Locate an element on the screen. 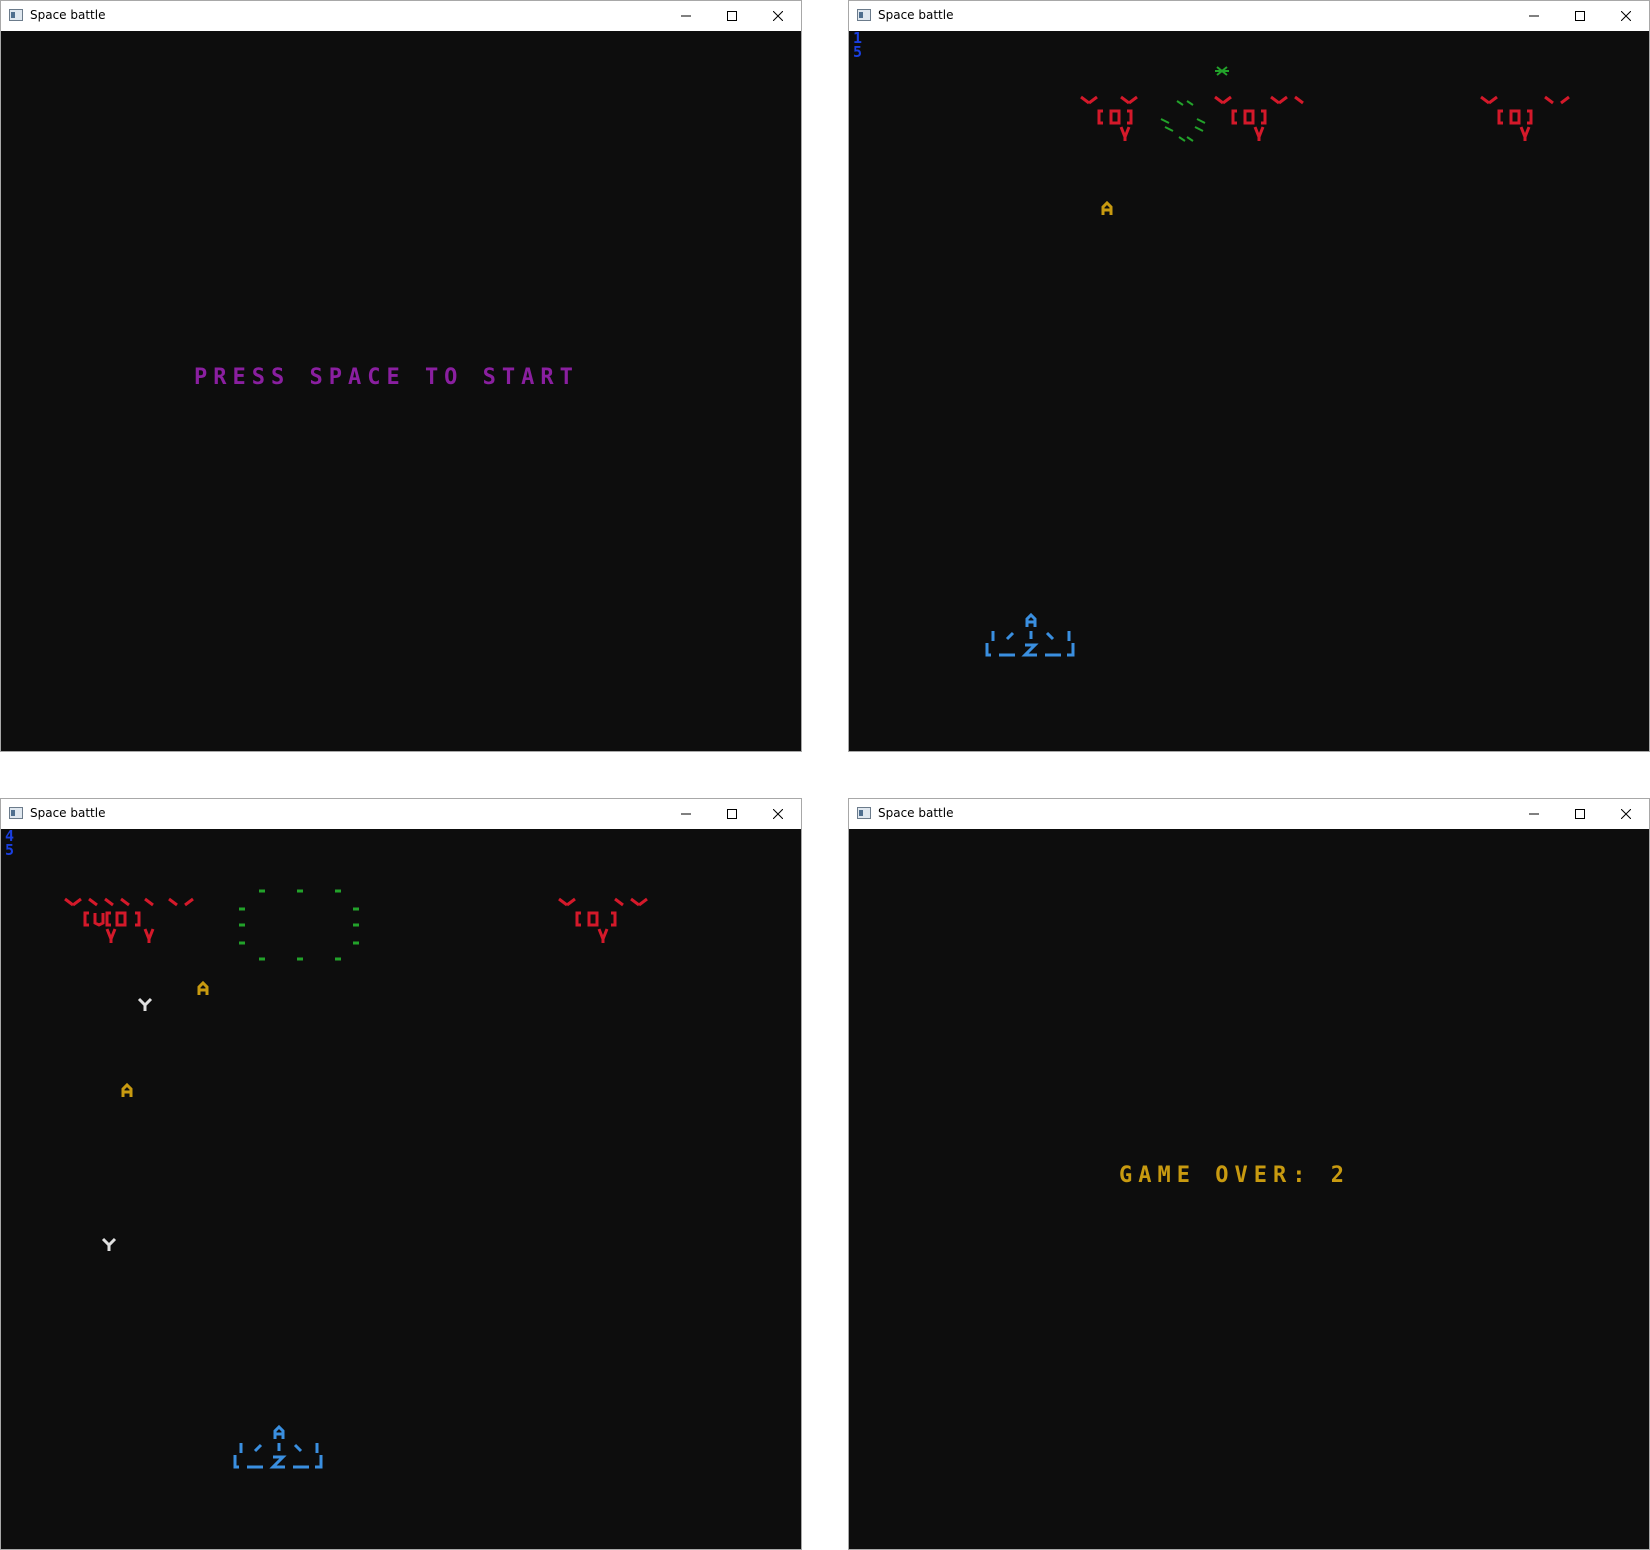 The width and height of the screenshot is (1650, 1550). game-over-message: GAME OVER: 2 is located at coordinates (1234, 1175).